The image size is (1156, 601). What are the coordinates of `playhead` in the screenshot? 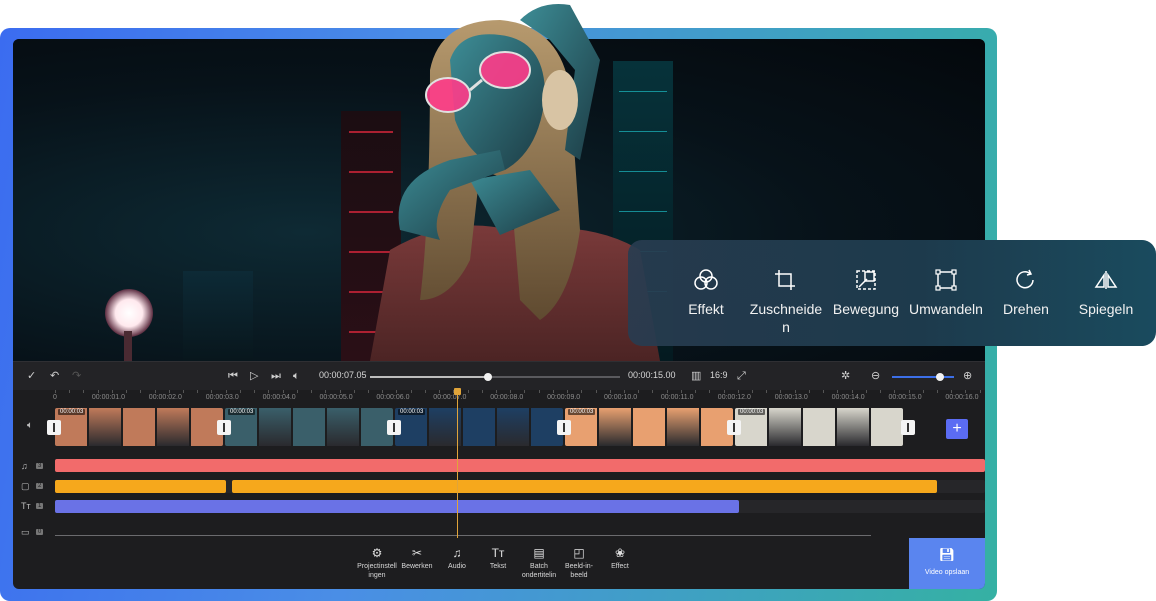 It's located at (457, 464).